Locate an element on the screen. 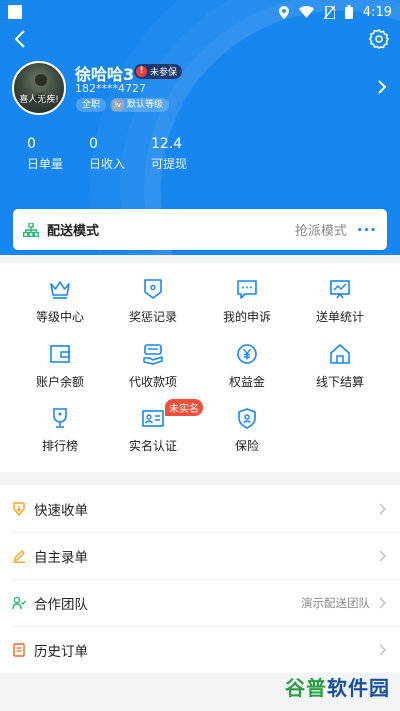 The height and width of the screenshot is (711, 400). menu-item-label: 快速收单 is located at coordinates (61, 510).